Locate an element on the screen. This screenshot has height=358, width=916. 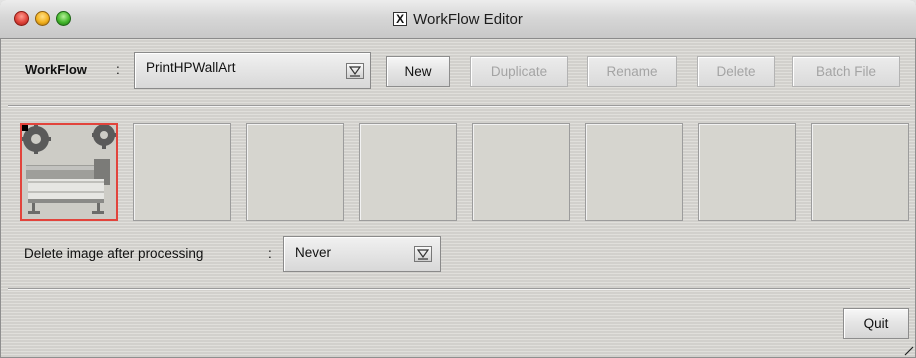
window-title-group: X WorkFlow Editor is located at coordinates (458, 19).